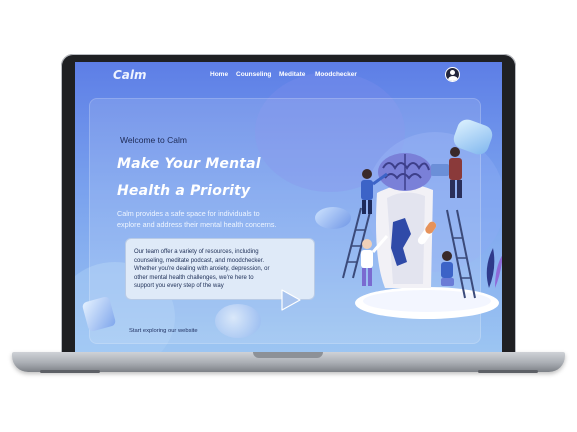 This screenshot has height=432, width=577. I want to click on laptop-foot-left, so click(70, 371).